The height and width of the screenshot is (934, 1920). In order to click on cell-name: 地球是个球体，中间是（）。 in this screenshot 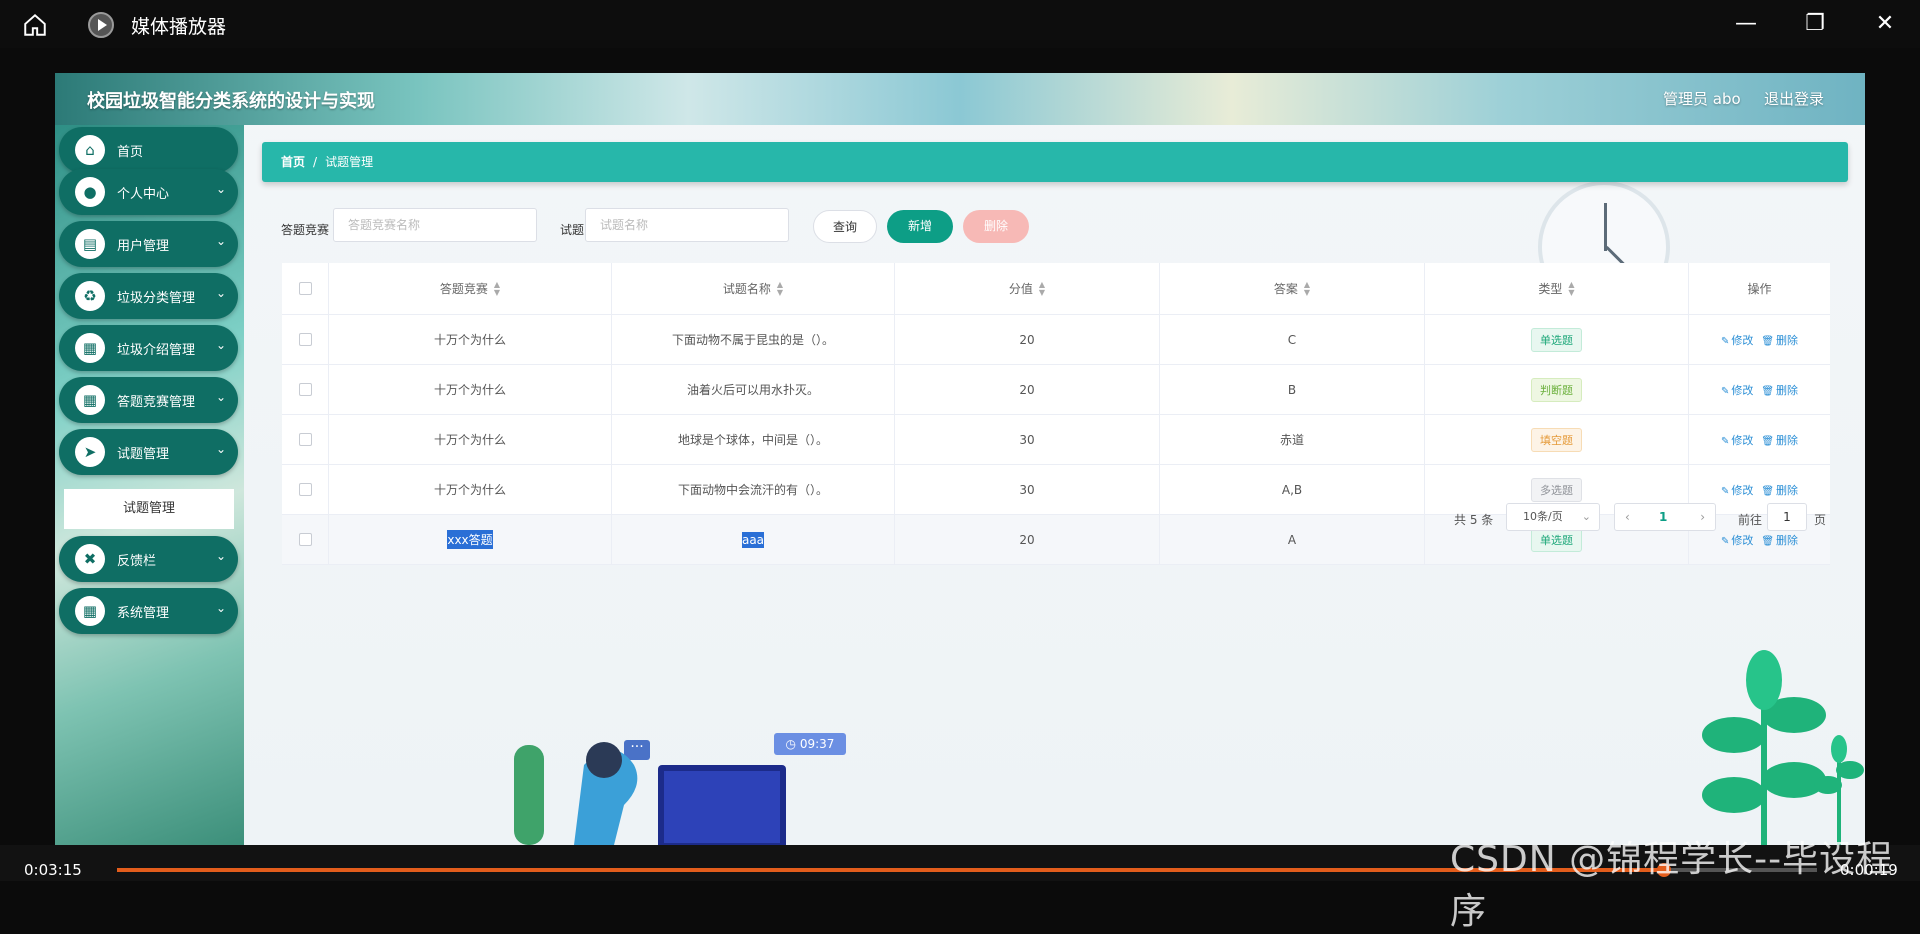, I will do `click(753, 439)`.